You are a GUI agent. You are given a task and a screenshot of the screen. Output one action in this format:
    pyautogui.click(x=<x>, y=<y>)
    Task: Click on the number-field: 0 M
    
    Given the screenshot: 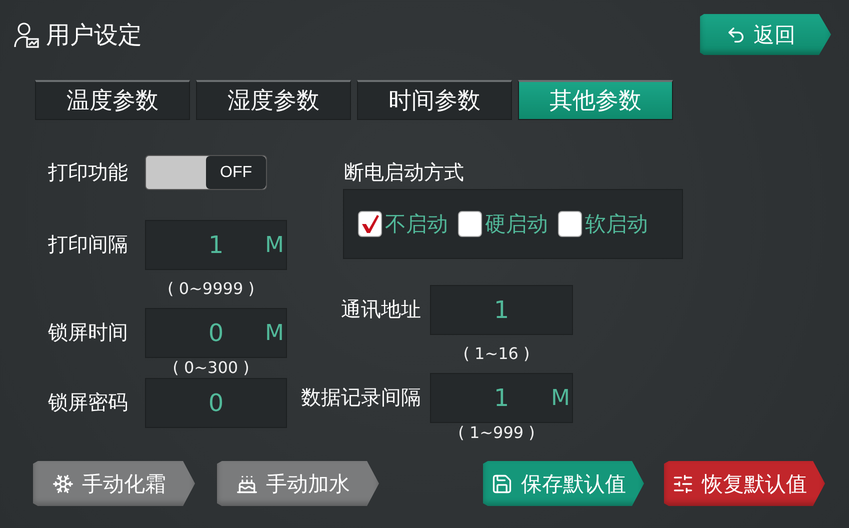 What is the action you would take?
    pyautogui.click(x=216, y=333)
    